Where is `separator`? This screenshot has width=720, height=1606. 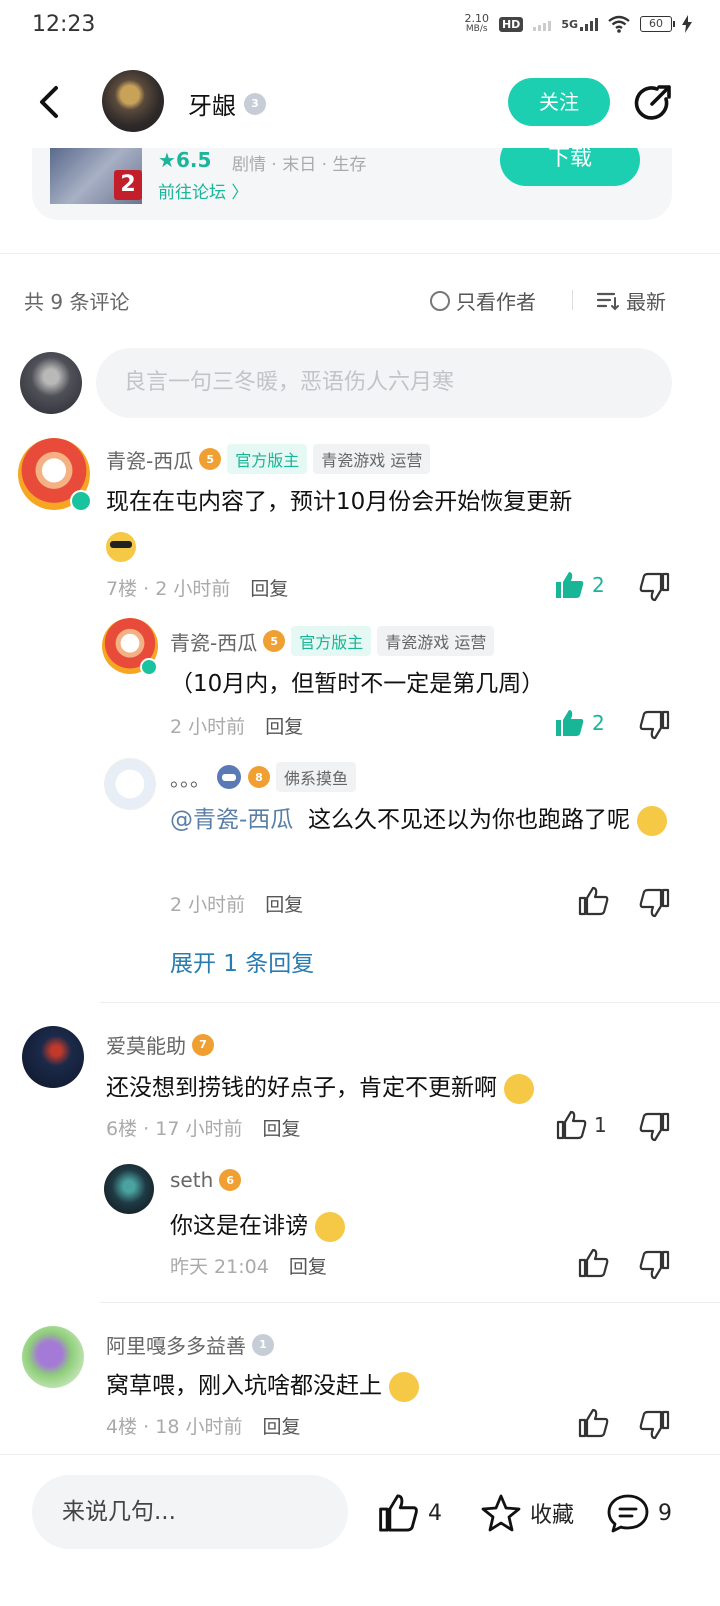
separator is located at coordinates (572, 300).